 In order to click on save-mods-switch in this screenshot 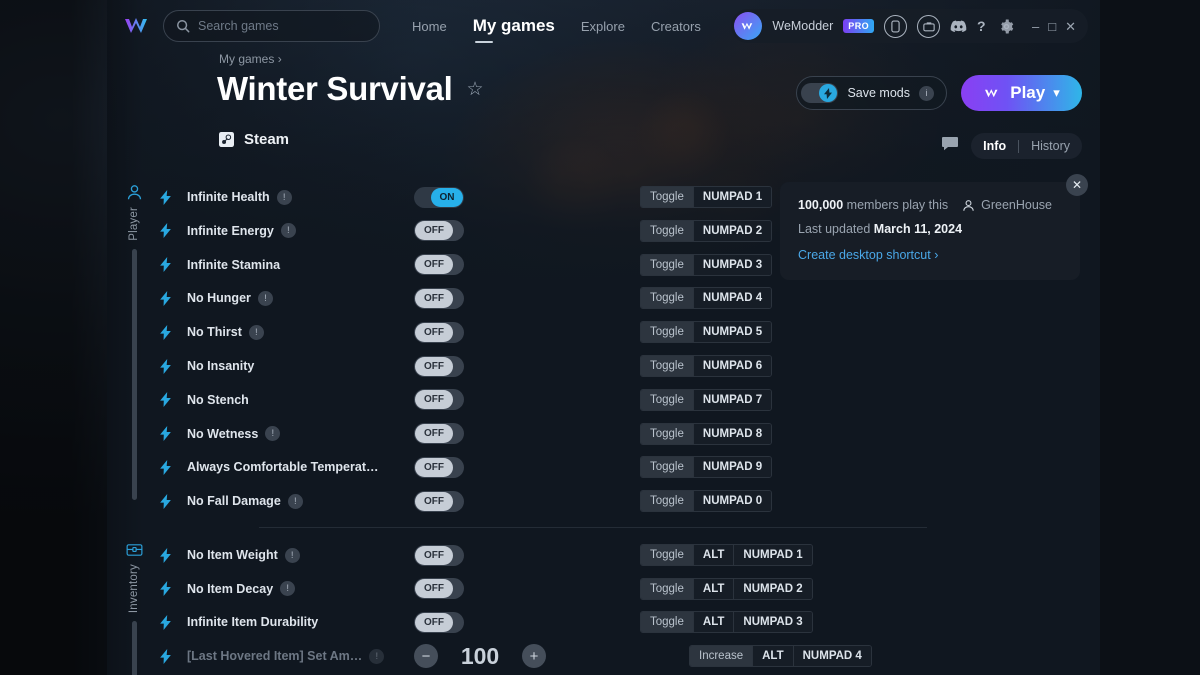, I will do `click(820, 93)`.